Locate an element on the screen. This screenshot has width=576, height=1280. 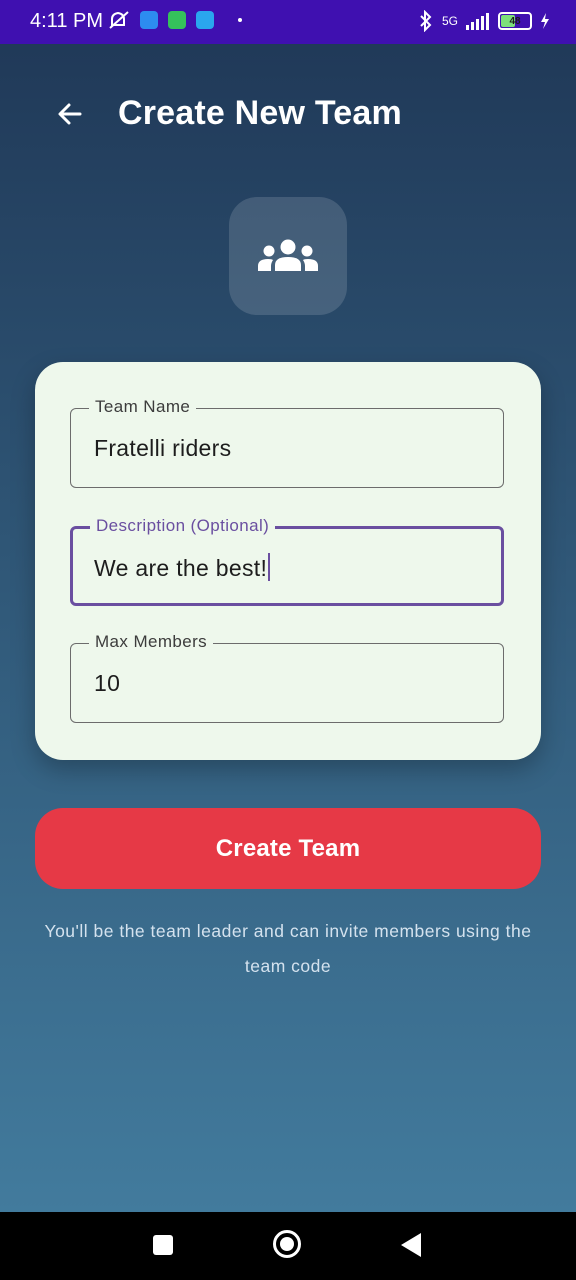
status-time: 4:11 PM is located at coordinates (66, 21).